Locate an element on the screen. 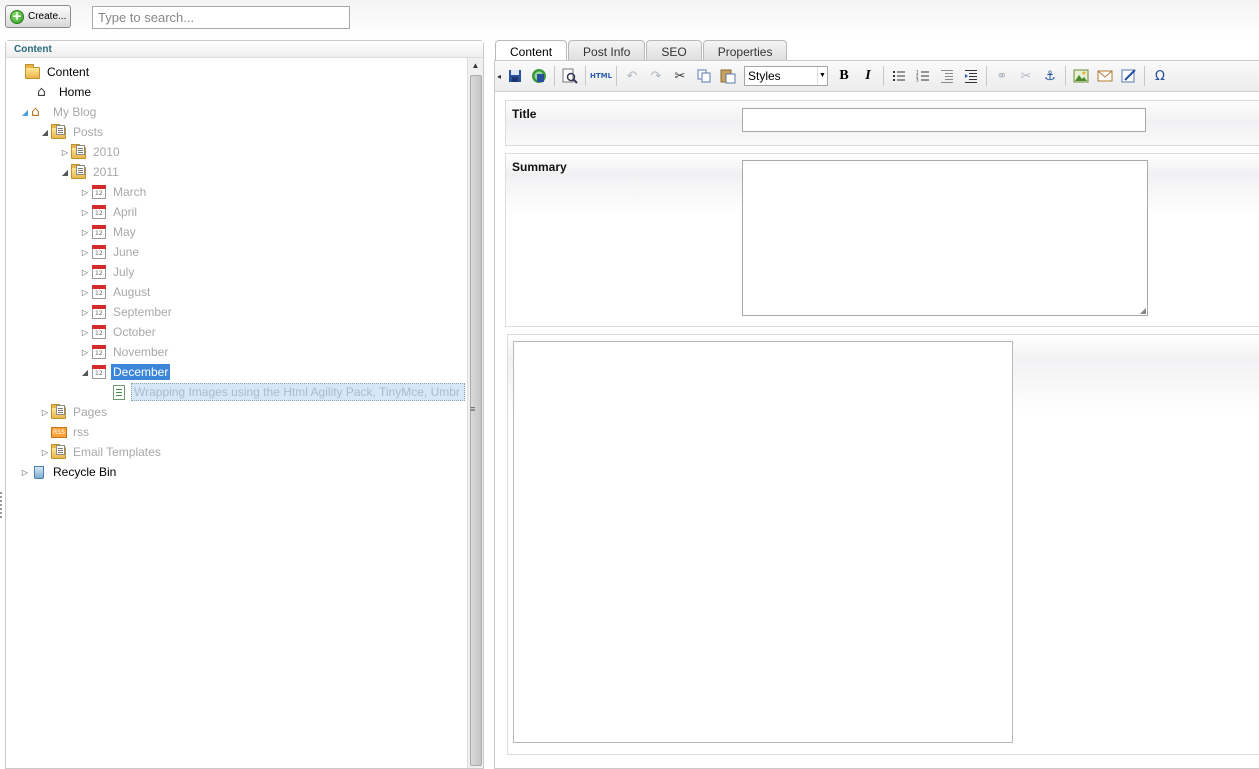  tree-node-june: ▷ June is located at coordinates (110, 252).